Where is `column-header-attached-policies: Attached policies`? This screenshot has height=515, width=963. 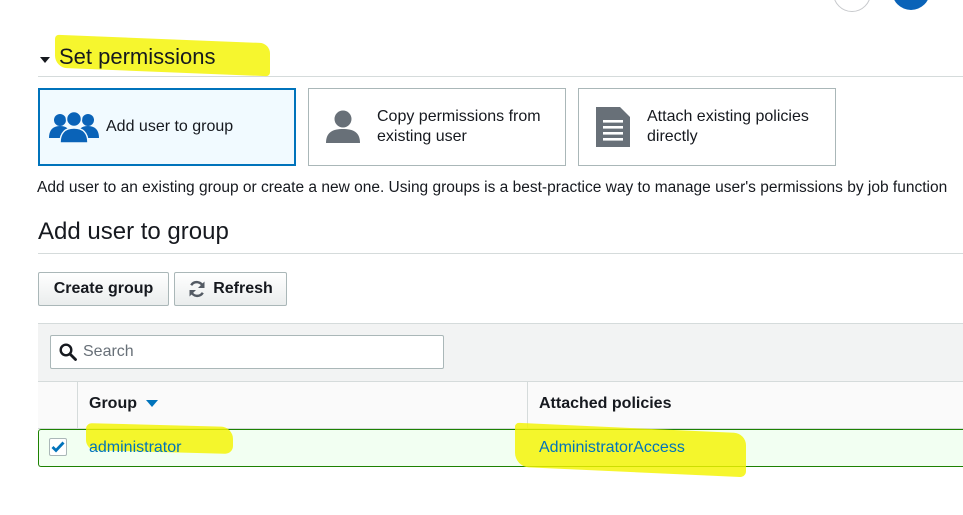 column-header-attached-policies: Attached policies is located at coordinates (605, 404).